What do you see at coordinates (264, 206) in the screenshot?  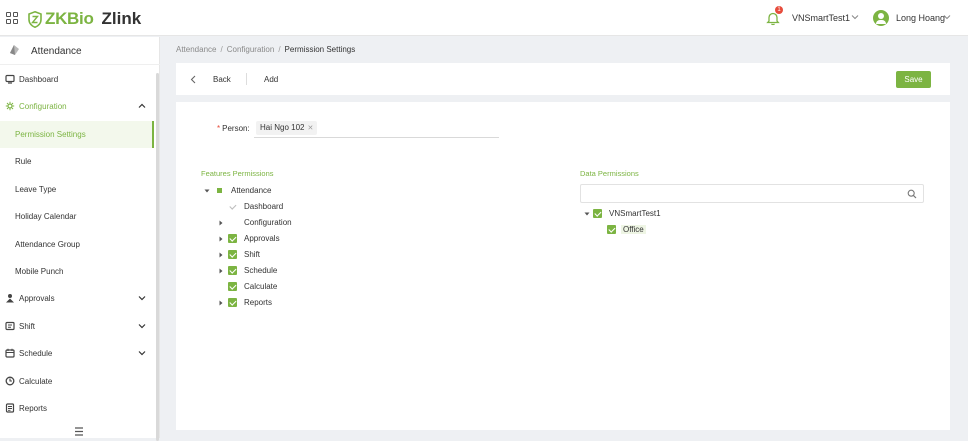 I see `tree-label: Dashboard` at bounding box center [264, 206].